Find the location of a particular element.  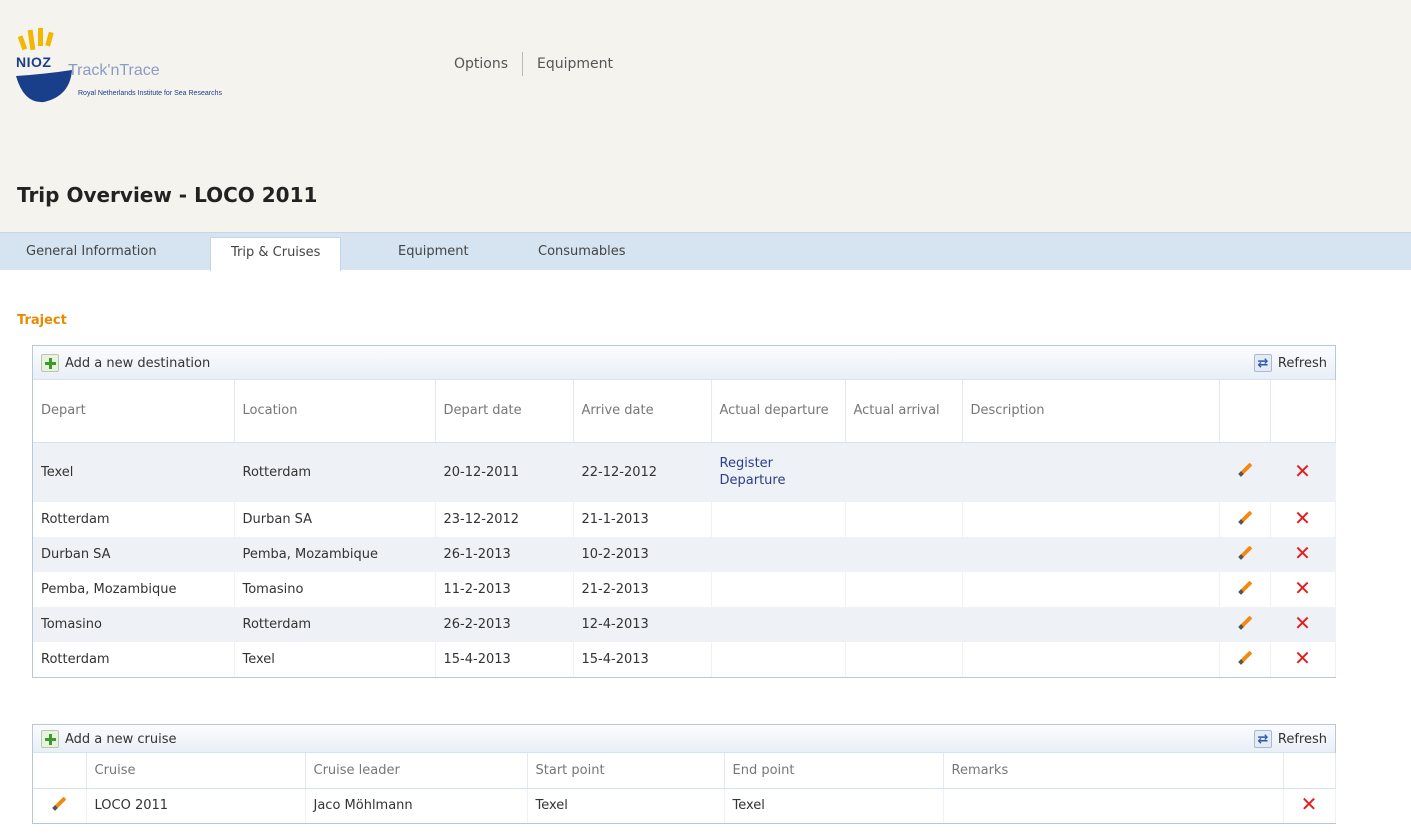

column-header-edit is located at coordinates (60, 771).